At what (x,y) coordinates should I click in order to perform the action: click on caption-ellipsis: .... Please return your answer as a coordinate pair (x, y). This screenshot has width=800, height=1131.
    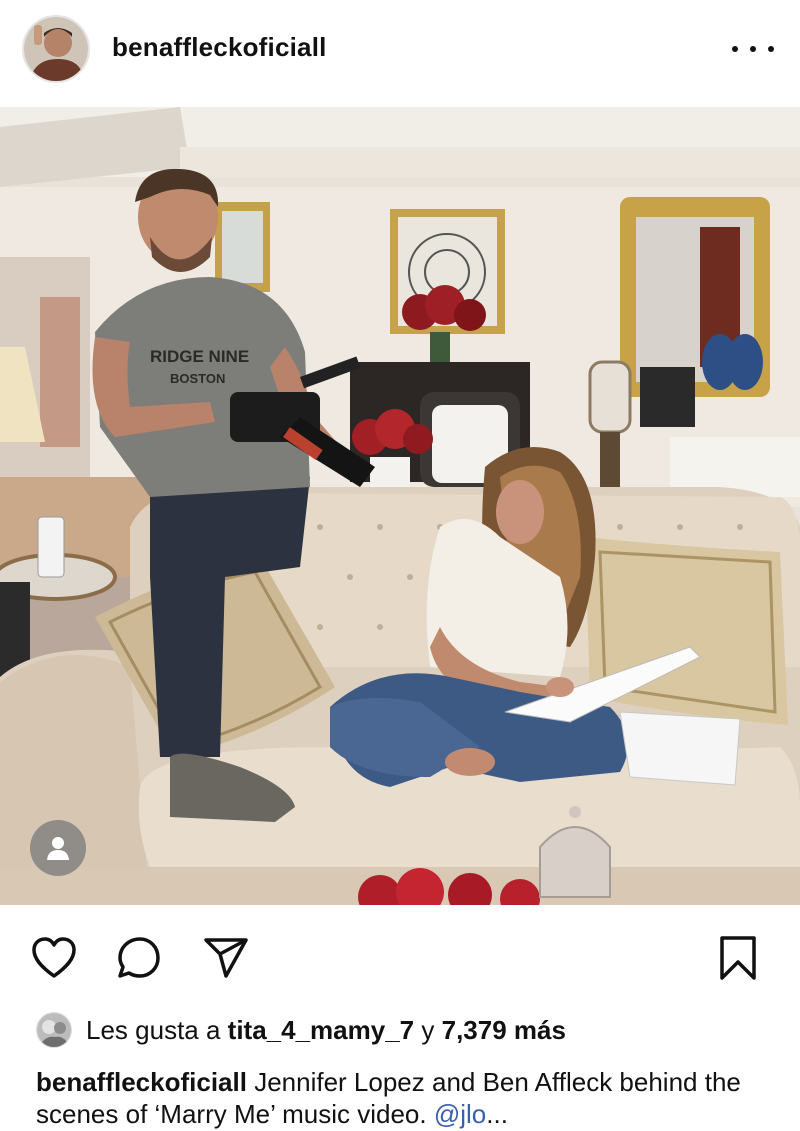
    Looking at the image, I should click on (497, 1114).